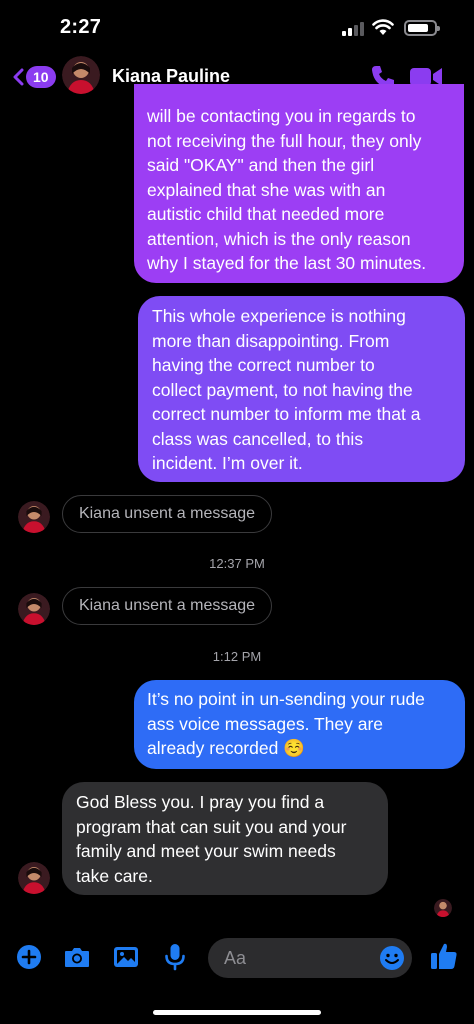 The image size is (474, 1024). Describe the element at coordinates (126, 957) in the screenshot. I see `photo-icon` at that location.